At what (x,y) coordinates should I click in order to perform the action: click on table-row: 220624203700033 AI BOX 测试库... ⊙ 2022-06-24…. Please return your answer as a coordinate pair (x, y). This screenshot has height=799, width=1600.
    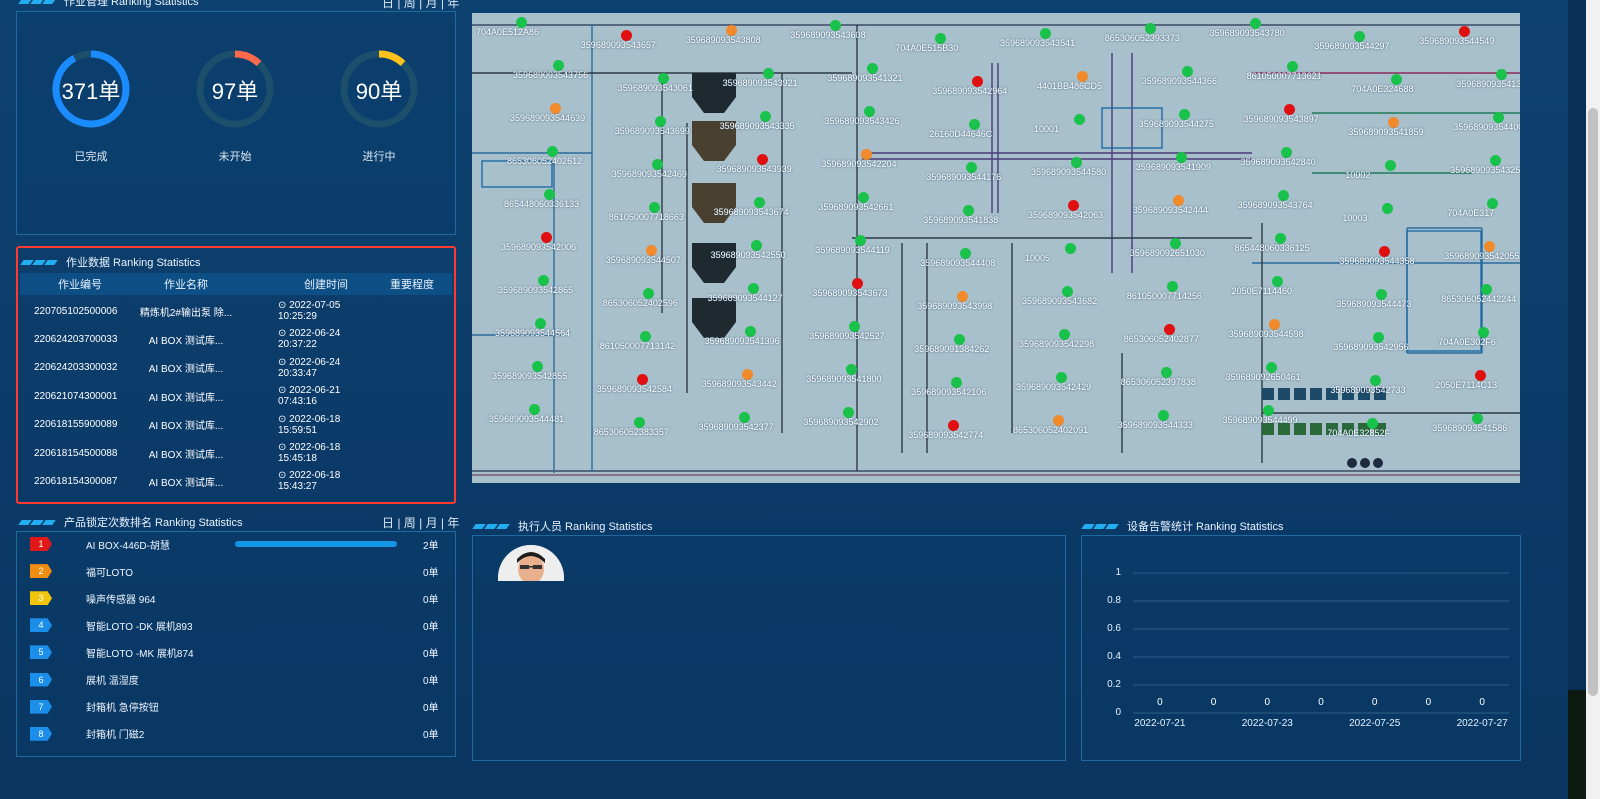
    Looking at the image, I should click on (236, 339).